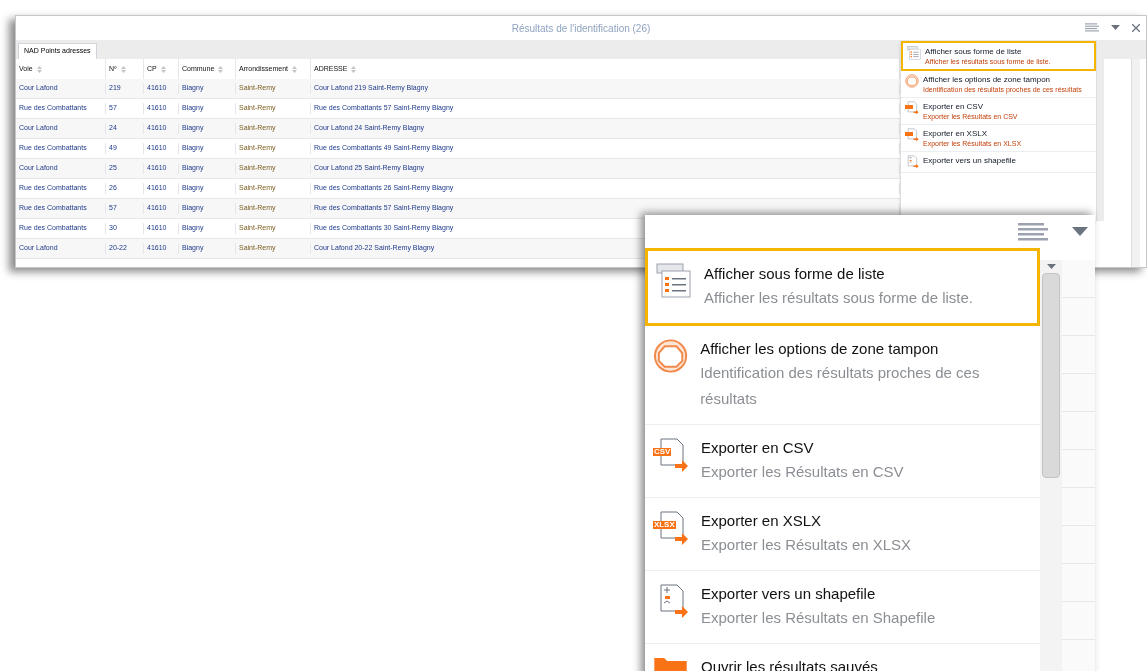  I want to click on menu-item: Exporter vers un shapefile, so click(998, 162).